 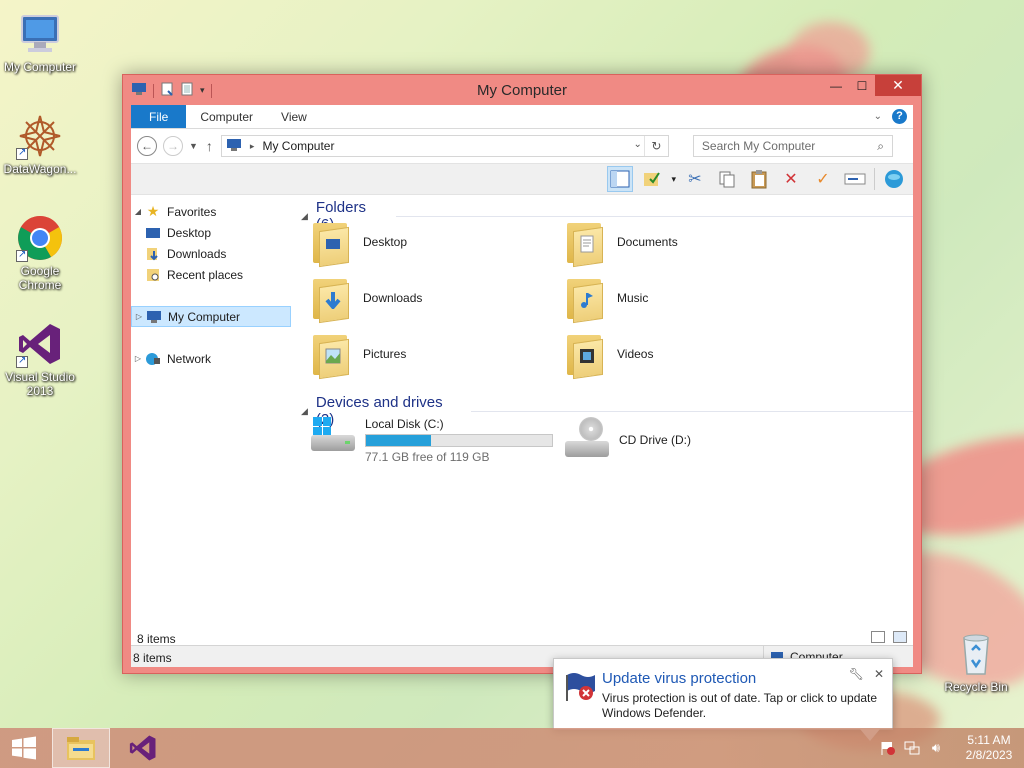 I want to click on computer-icon, so click(x=154, y=317).